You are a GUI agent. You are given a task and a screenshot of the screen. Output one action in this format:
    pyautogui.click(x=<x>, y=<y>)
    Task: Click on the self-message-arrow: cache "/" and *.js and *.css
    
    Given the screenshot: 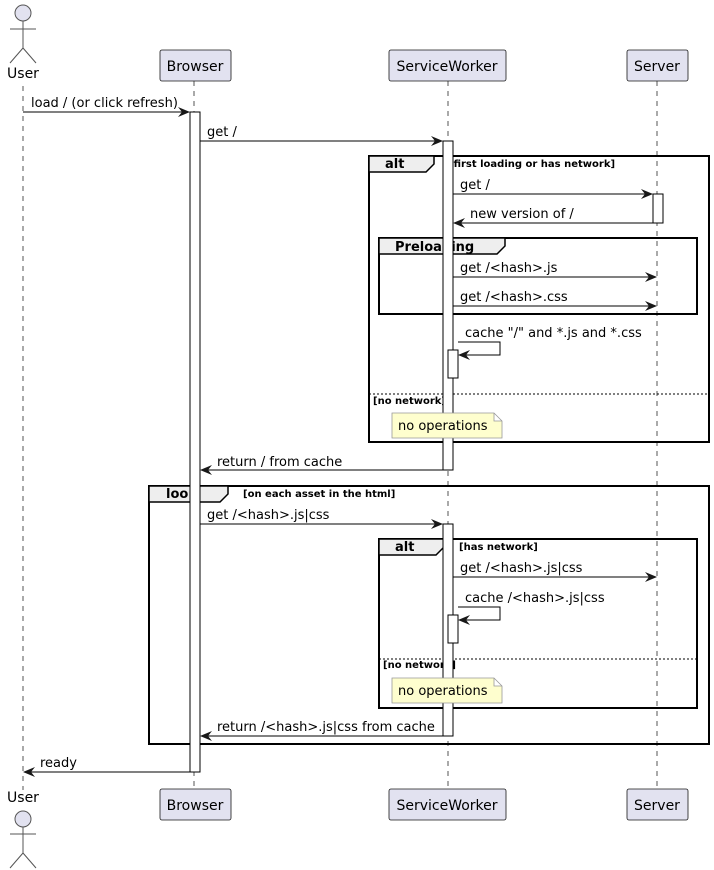 What is the action you would take?
    pyautogui.click(x=550, y=343)
    